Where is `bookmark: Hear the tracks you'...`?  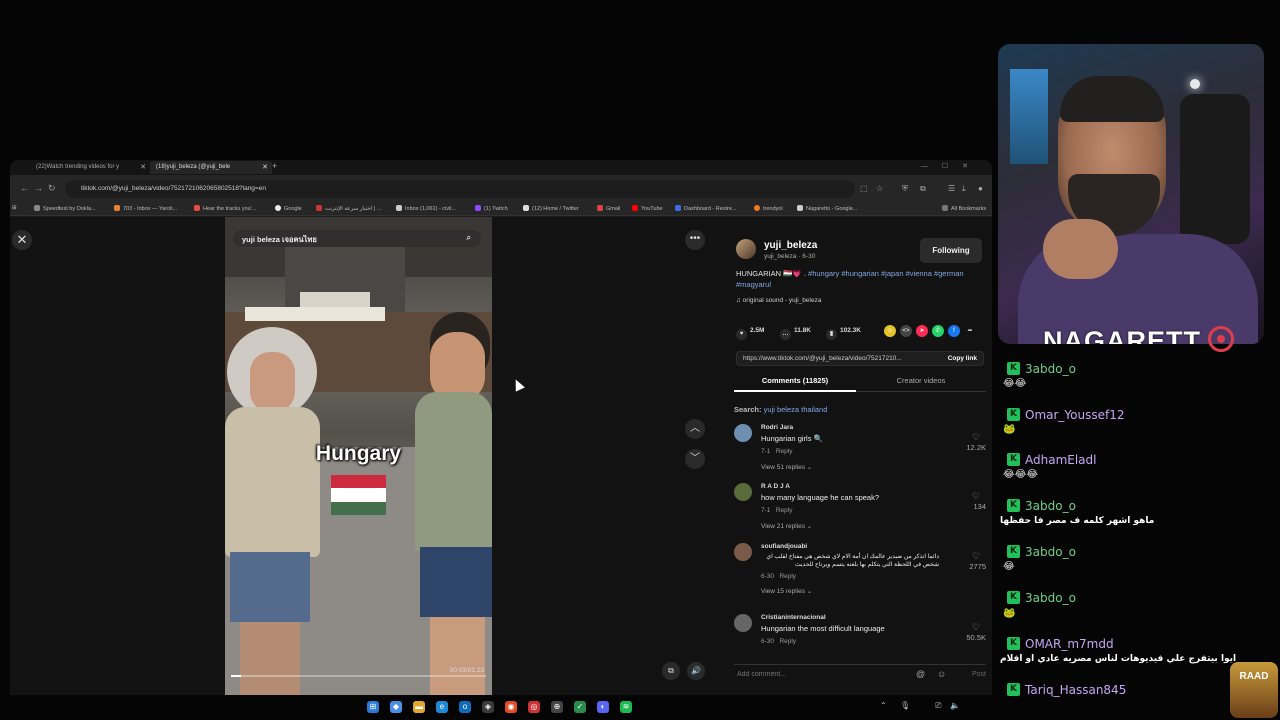
bookmark: Hear the tracks you'... is located at coordinates (225, 208).